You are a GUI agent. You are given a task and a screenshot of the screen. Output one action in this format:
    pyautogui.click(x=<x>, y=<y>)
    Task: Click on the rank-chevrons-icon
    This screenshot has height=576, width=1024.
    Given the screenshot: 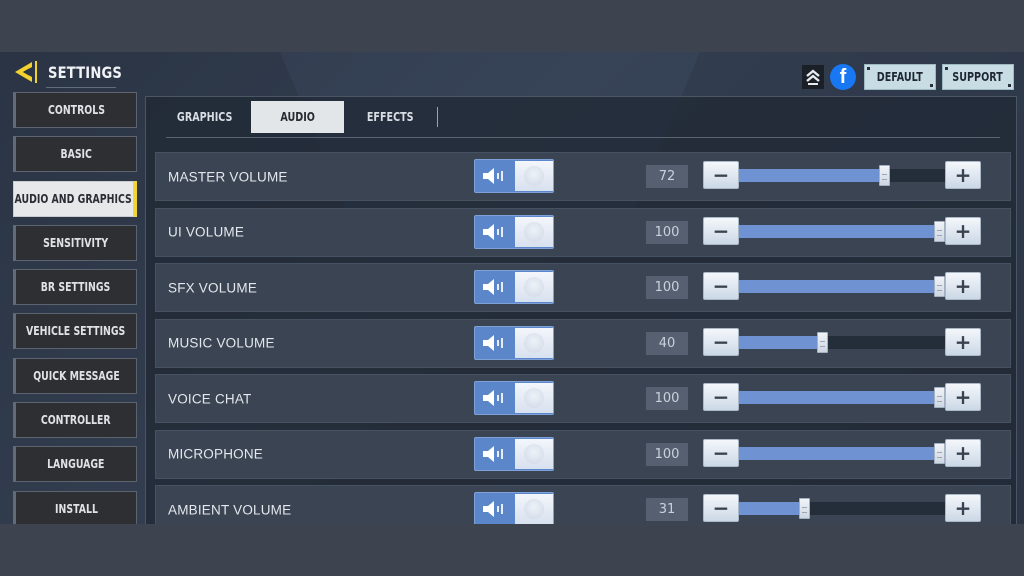 What is the action you would take?
    pyautogui.click(x=813, y=77)
    